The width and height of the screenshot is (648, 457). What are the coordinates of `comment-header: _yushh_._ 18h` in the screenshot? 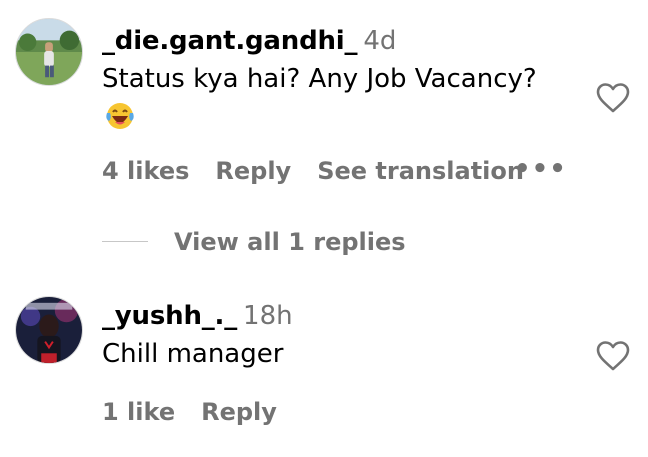 It's located at (197, 316).